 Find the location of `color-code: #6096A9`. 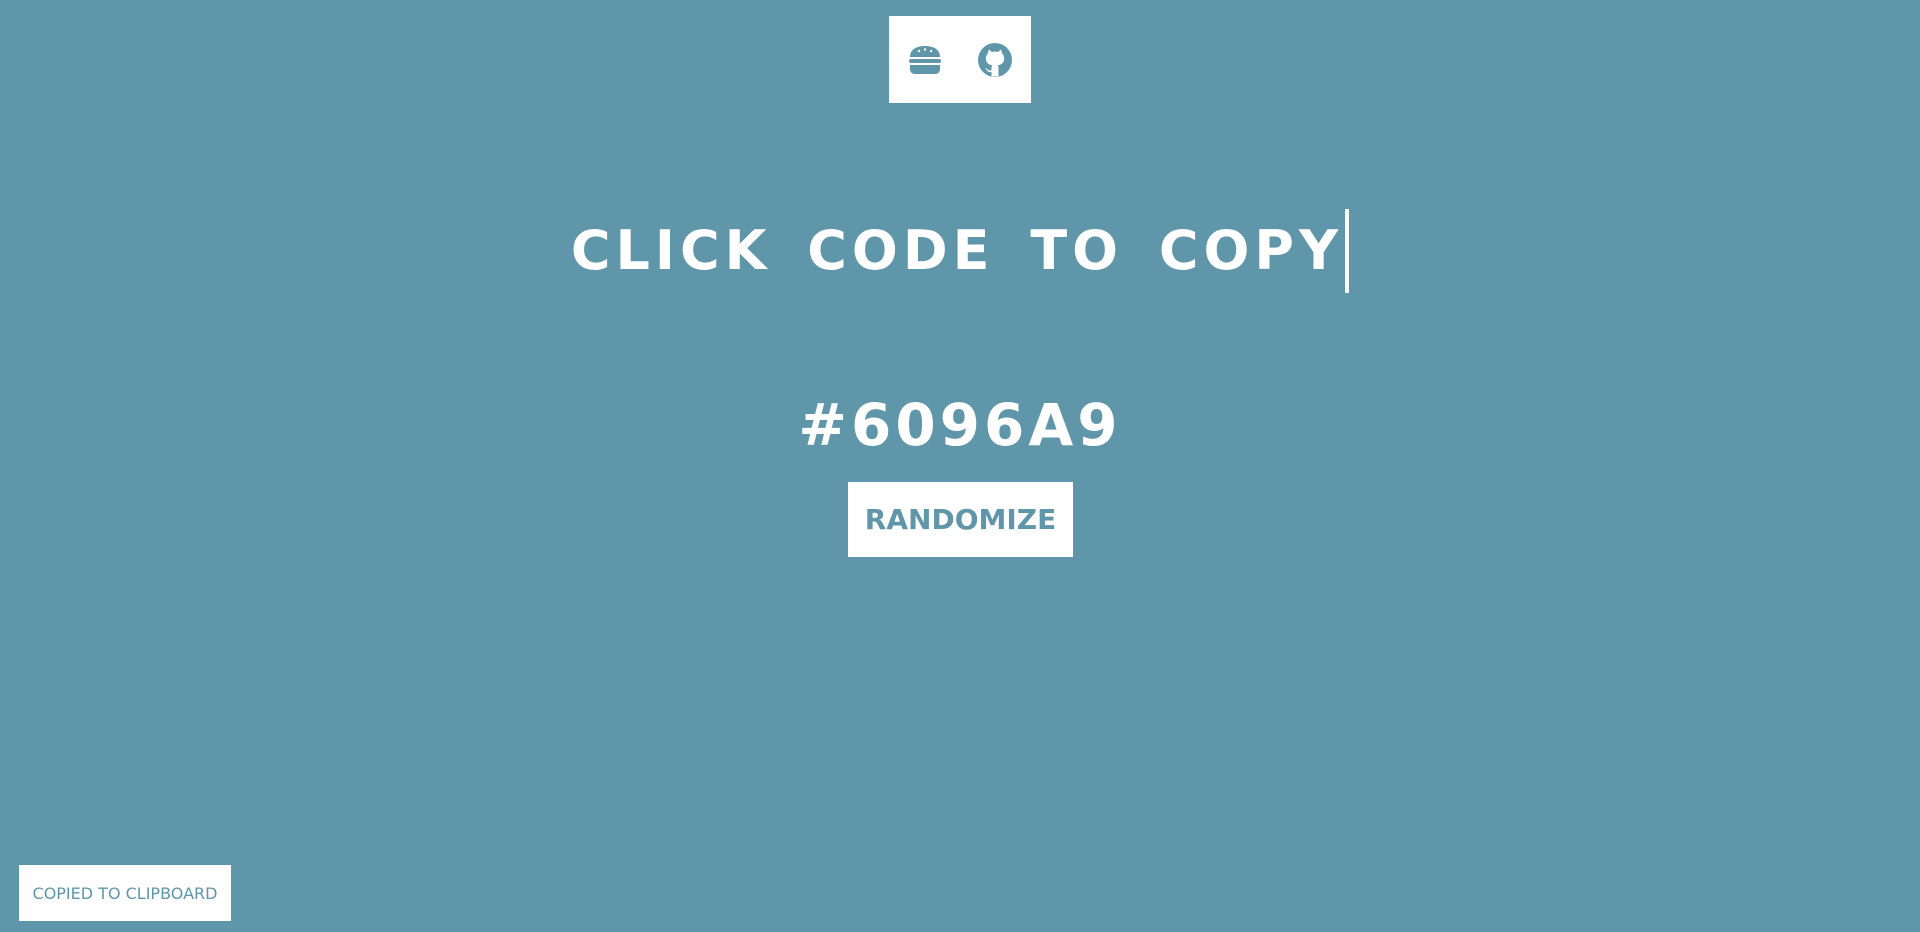

color-code: #6096A9 is located at coordinates (960, 425).